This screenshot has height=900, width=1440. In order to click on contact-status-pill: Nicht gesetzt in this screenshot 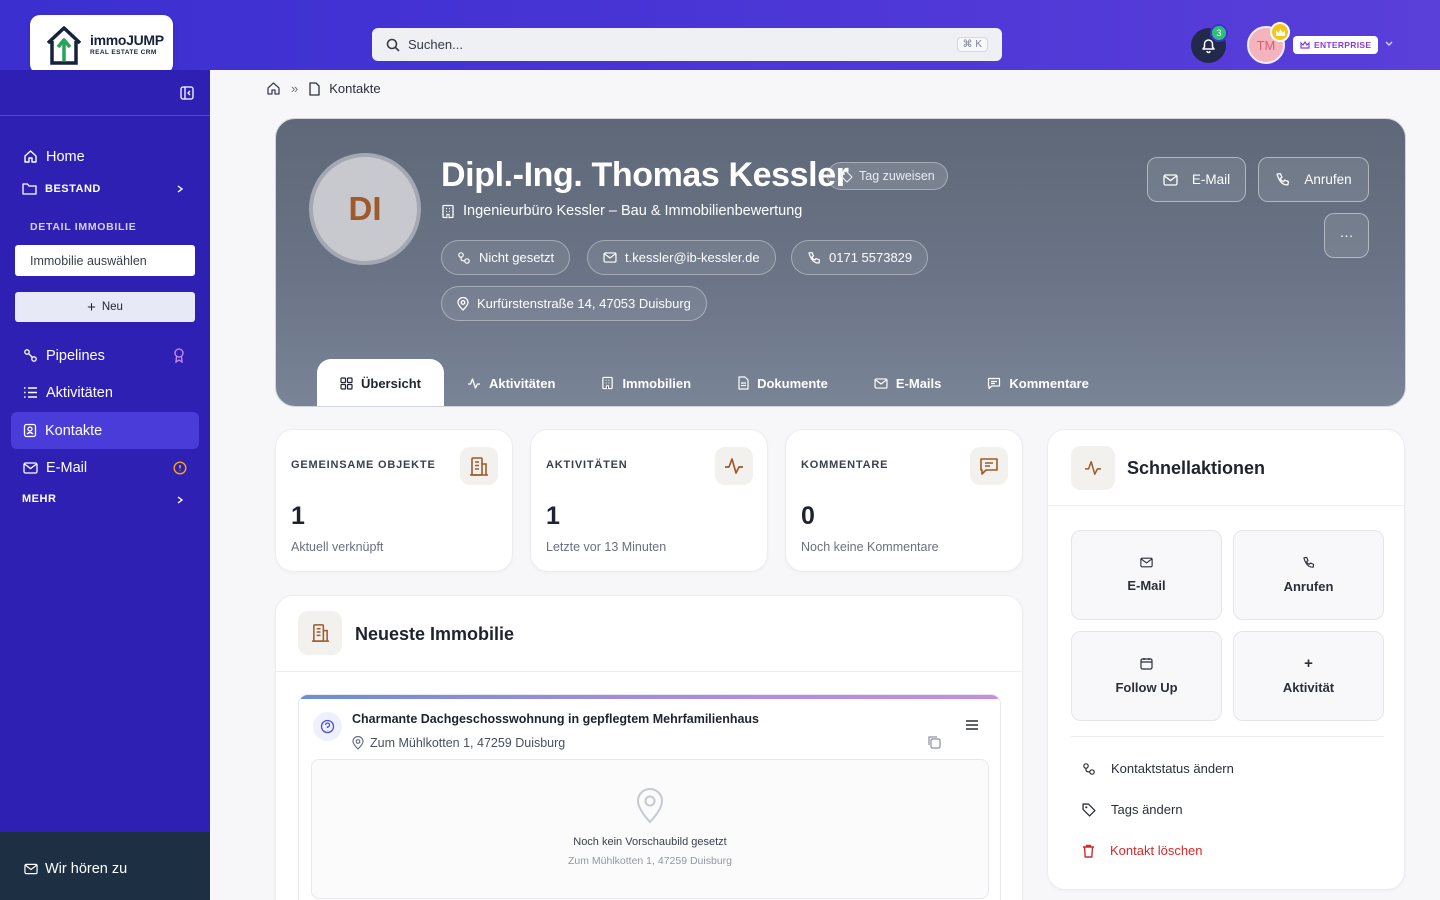, I will do `click(506, 257)`.